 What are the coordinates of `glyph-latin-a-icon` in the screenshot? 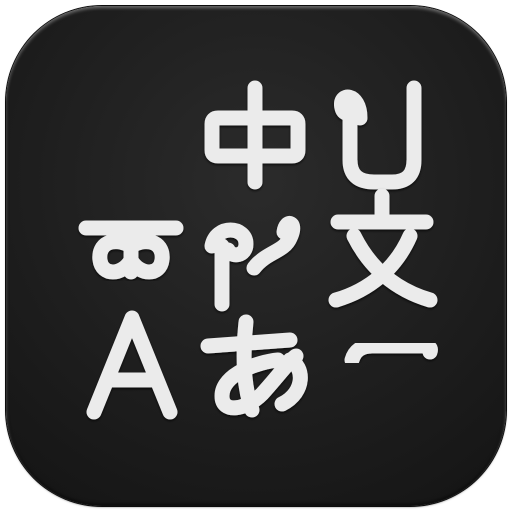 It's located at (132, 365).